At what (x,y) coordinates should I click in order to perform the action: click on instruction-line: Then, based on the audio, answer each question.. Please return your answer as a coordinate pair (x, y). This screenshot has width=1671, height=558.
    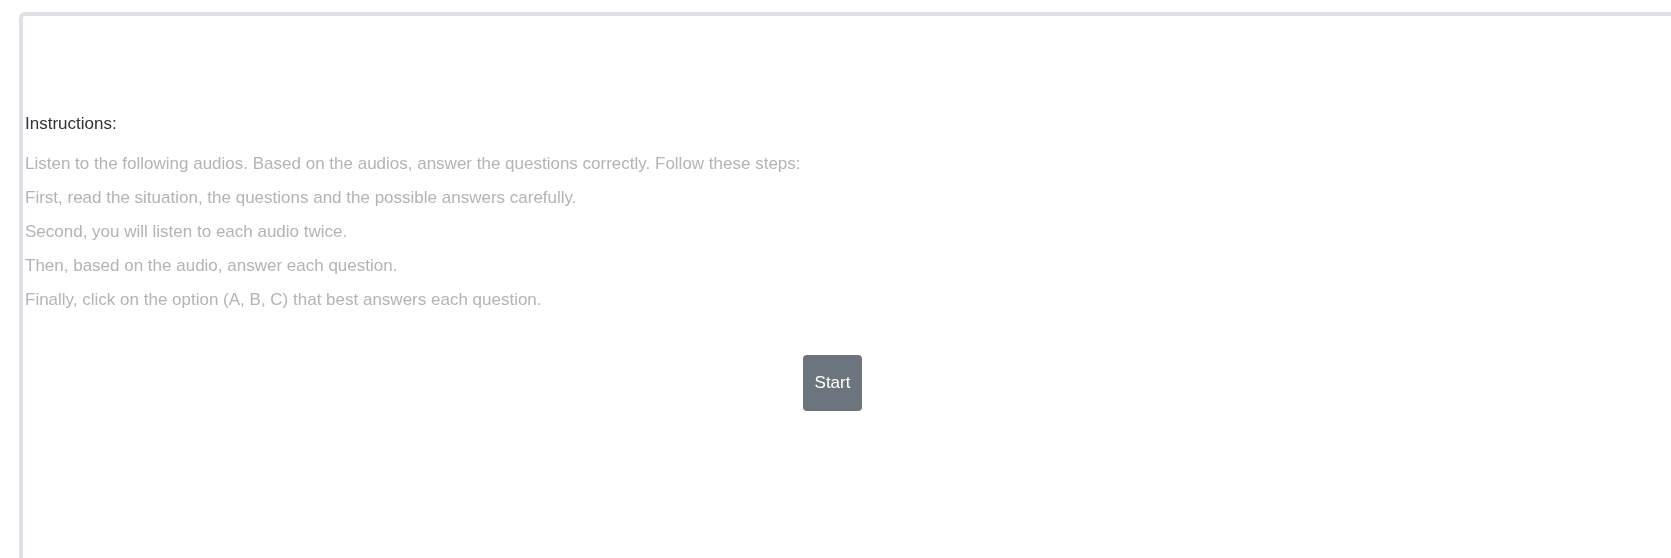
    Looking at the image, I should click on (211, 265).